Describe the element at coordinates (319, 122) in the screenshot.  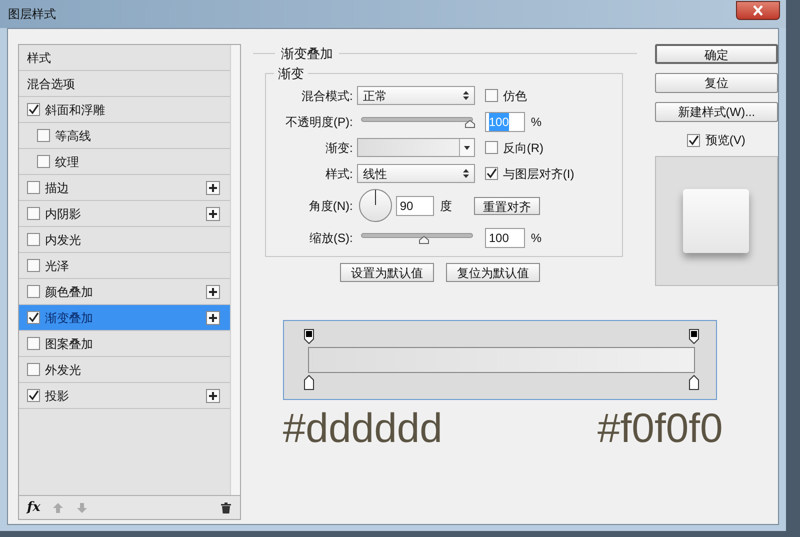
I see `field-label: 不透明度(P):` at that location.